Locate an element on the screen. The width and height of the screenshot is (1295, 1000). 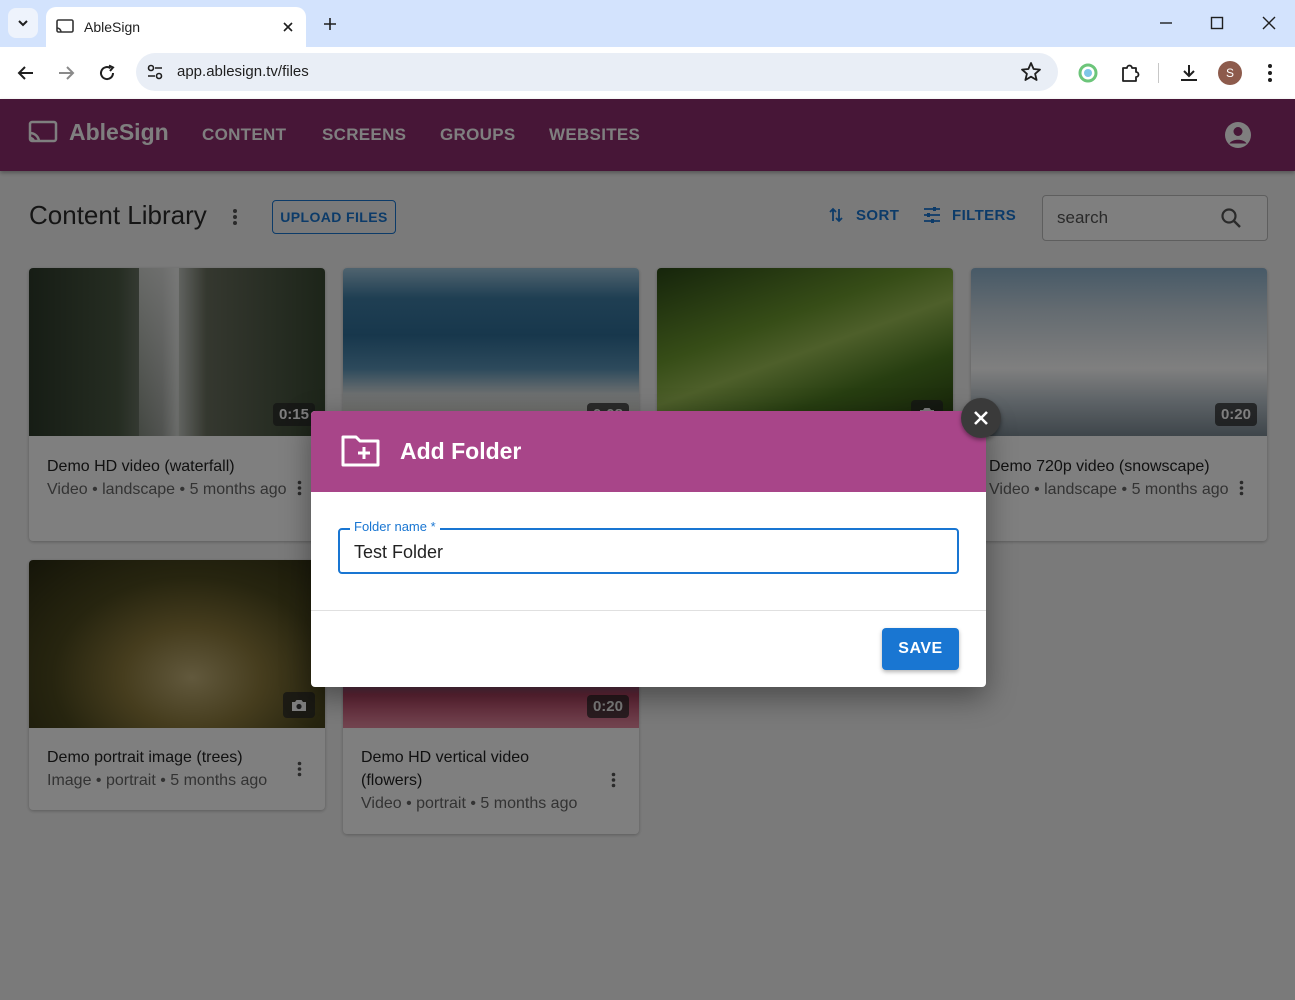
forward-button is located at coordinates (66, 73).